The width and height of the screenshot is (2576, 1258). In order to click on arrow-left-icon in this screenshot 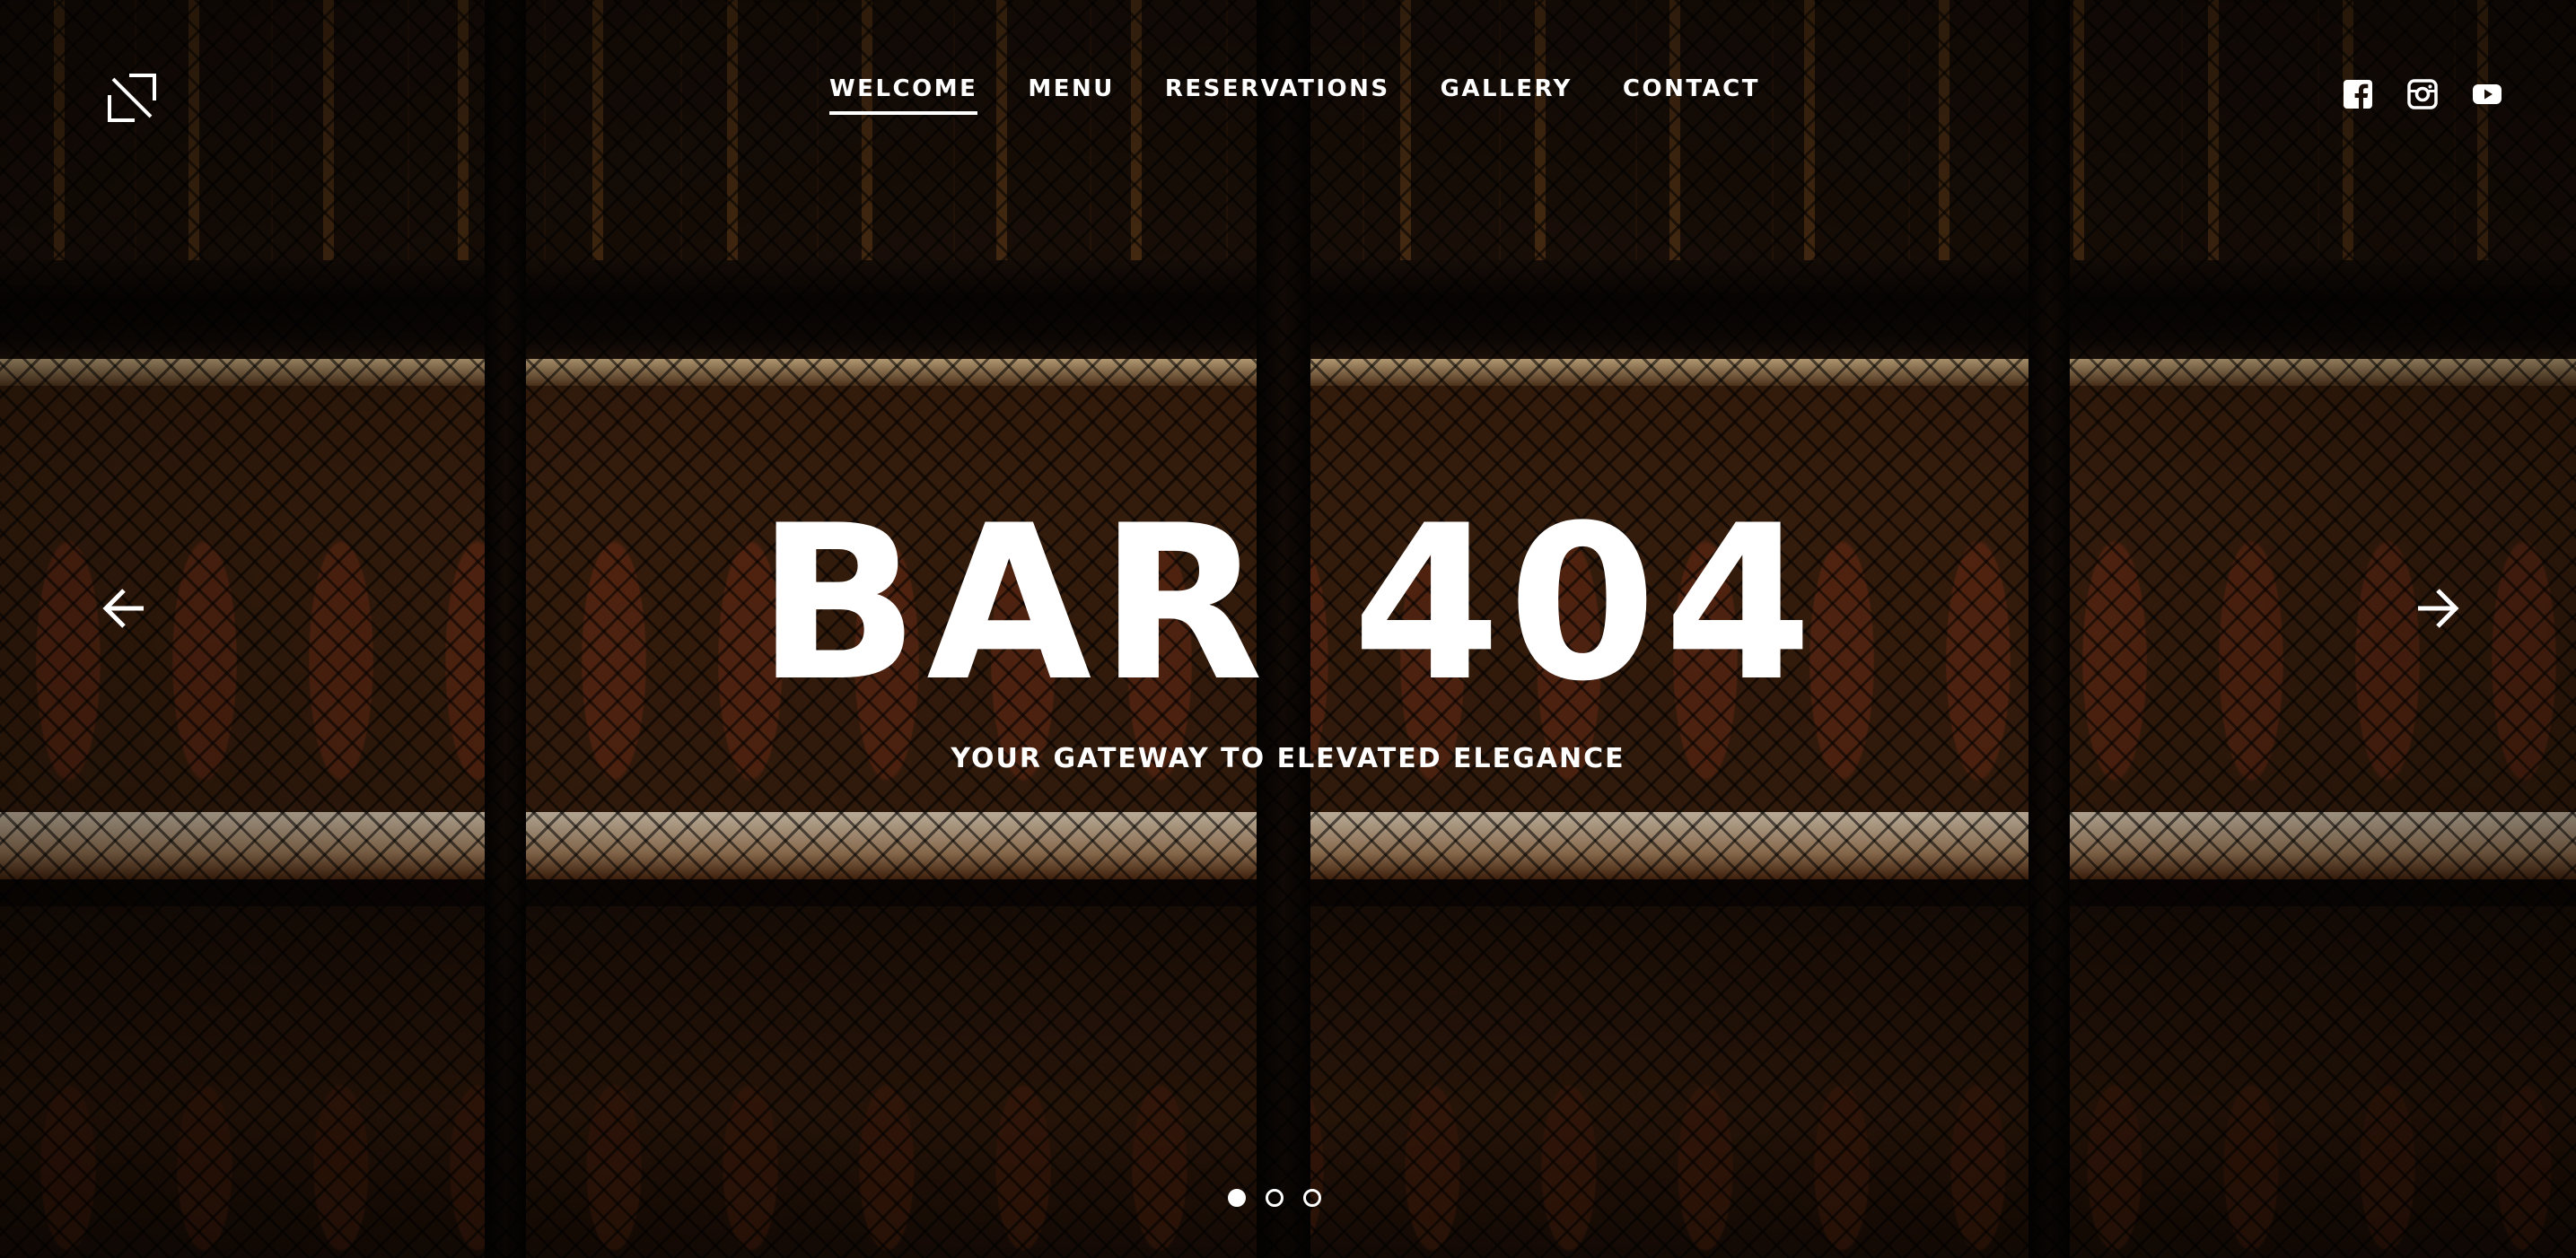, I will do `click(123, 609)`.